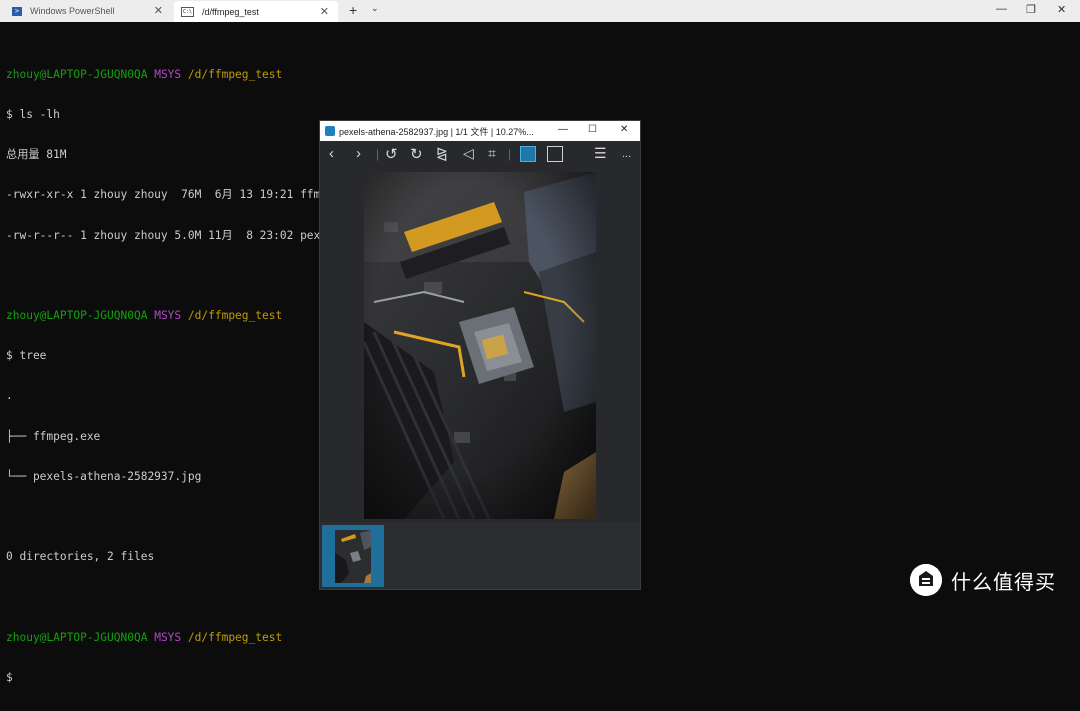 The image size is (1080, 711). I want to click on flip-vertical-icon: ◁, so click(468, 153).